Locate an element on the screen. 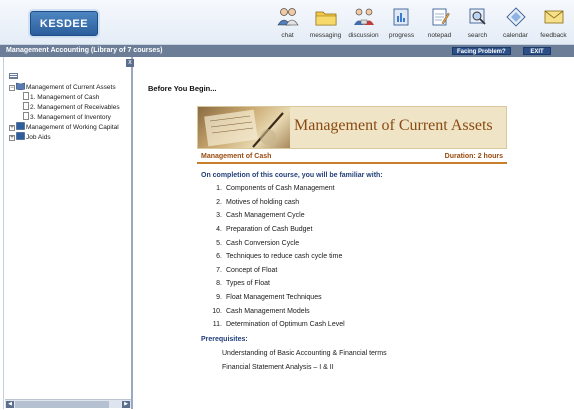  collapse-icon: − is located at coordinates (12, 88).